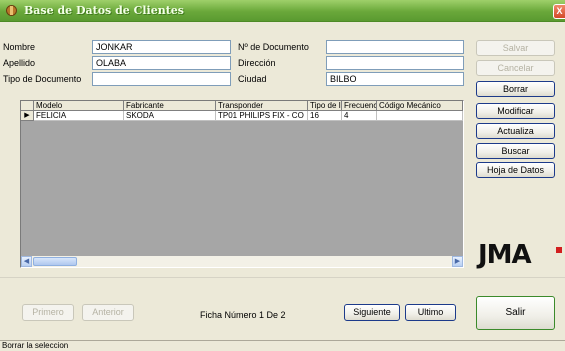  Describe the element at coordinates (262, 106) in the screenshot. I see `column-header: Transponder` at that location.